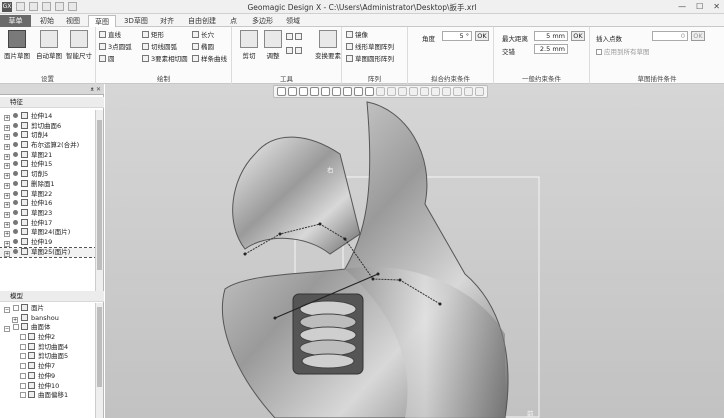  I want to click on angle-field: 5 °, so click(457, 36).